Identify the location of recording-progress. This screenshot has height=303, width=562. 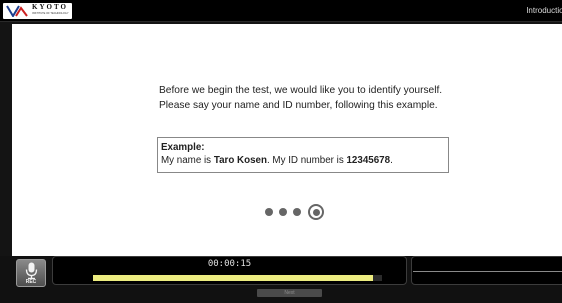
(237, 278).